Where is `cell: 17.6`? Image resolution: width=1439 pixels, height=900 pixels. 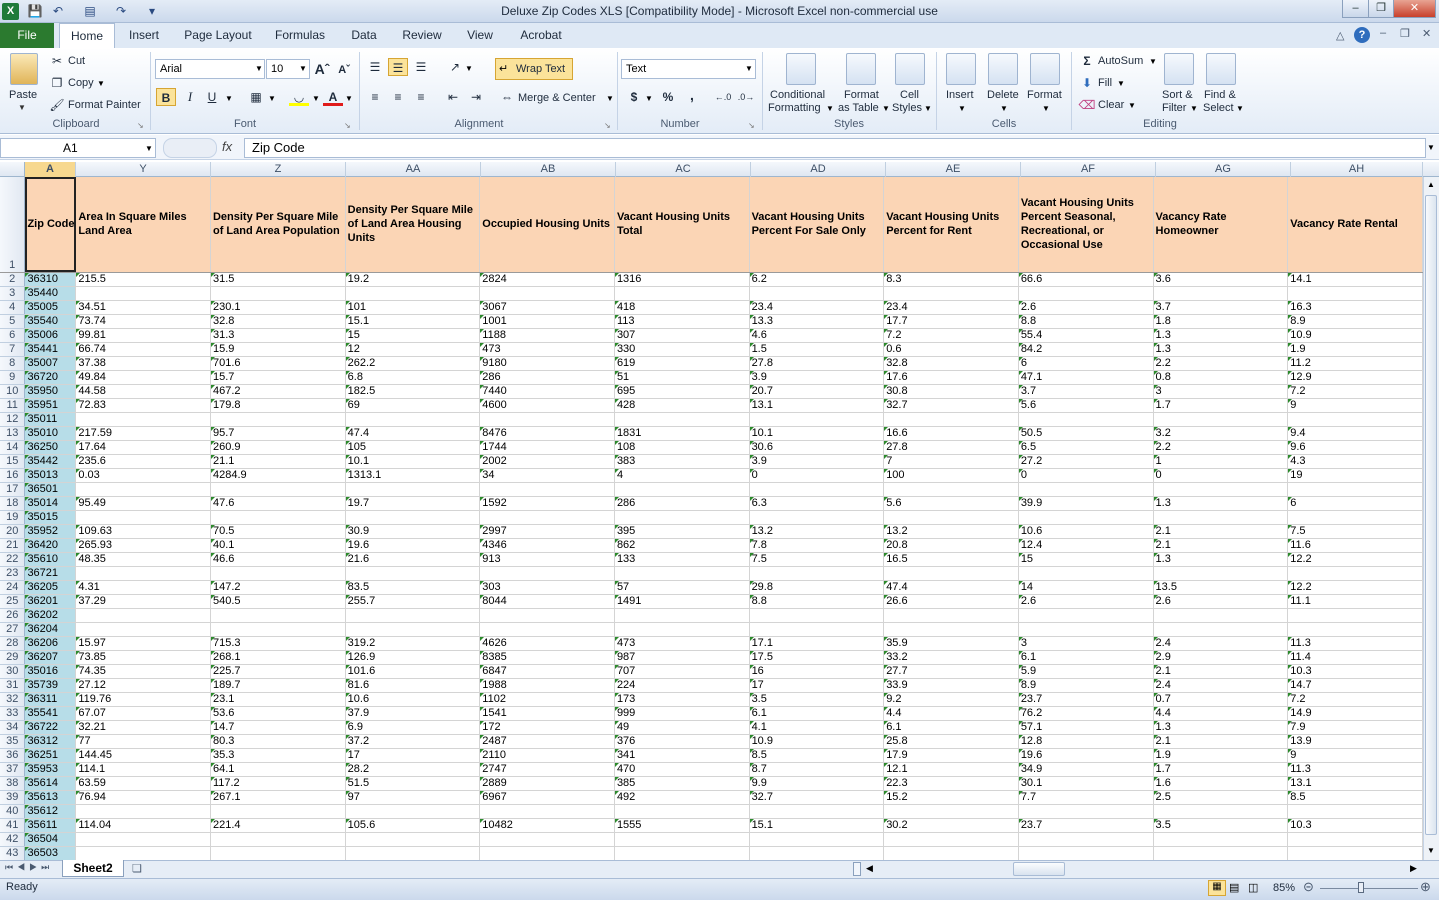
cell: 17.6 is located at coordinates (951, 377).